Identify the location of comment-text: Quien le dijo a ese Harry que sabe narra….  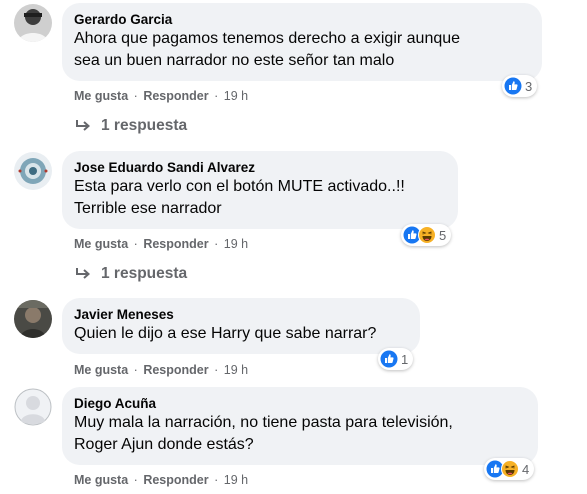
(225, 333).